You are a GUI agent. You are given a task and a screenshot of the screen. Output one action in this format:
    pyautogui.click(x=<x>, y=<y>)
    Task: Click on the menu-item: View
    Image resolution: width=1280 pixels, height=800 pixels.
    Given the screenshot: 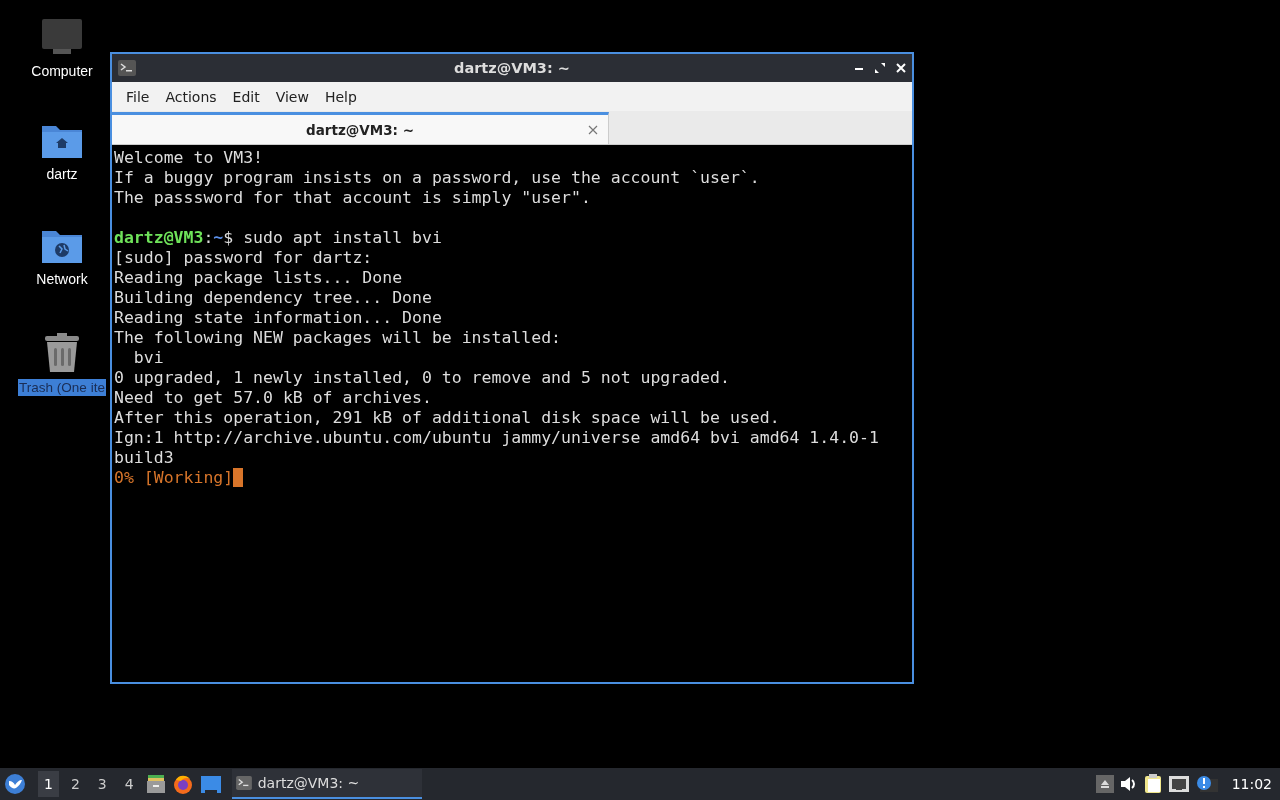 What is the action you would take?
    pyautogui.click(x=292, y=96)
    